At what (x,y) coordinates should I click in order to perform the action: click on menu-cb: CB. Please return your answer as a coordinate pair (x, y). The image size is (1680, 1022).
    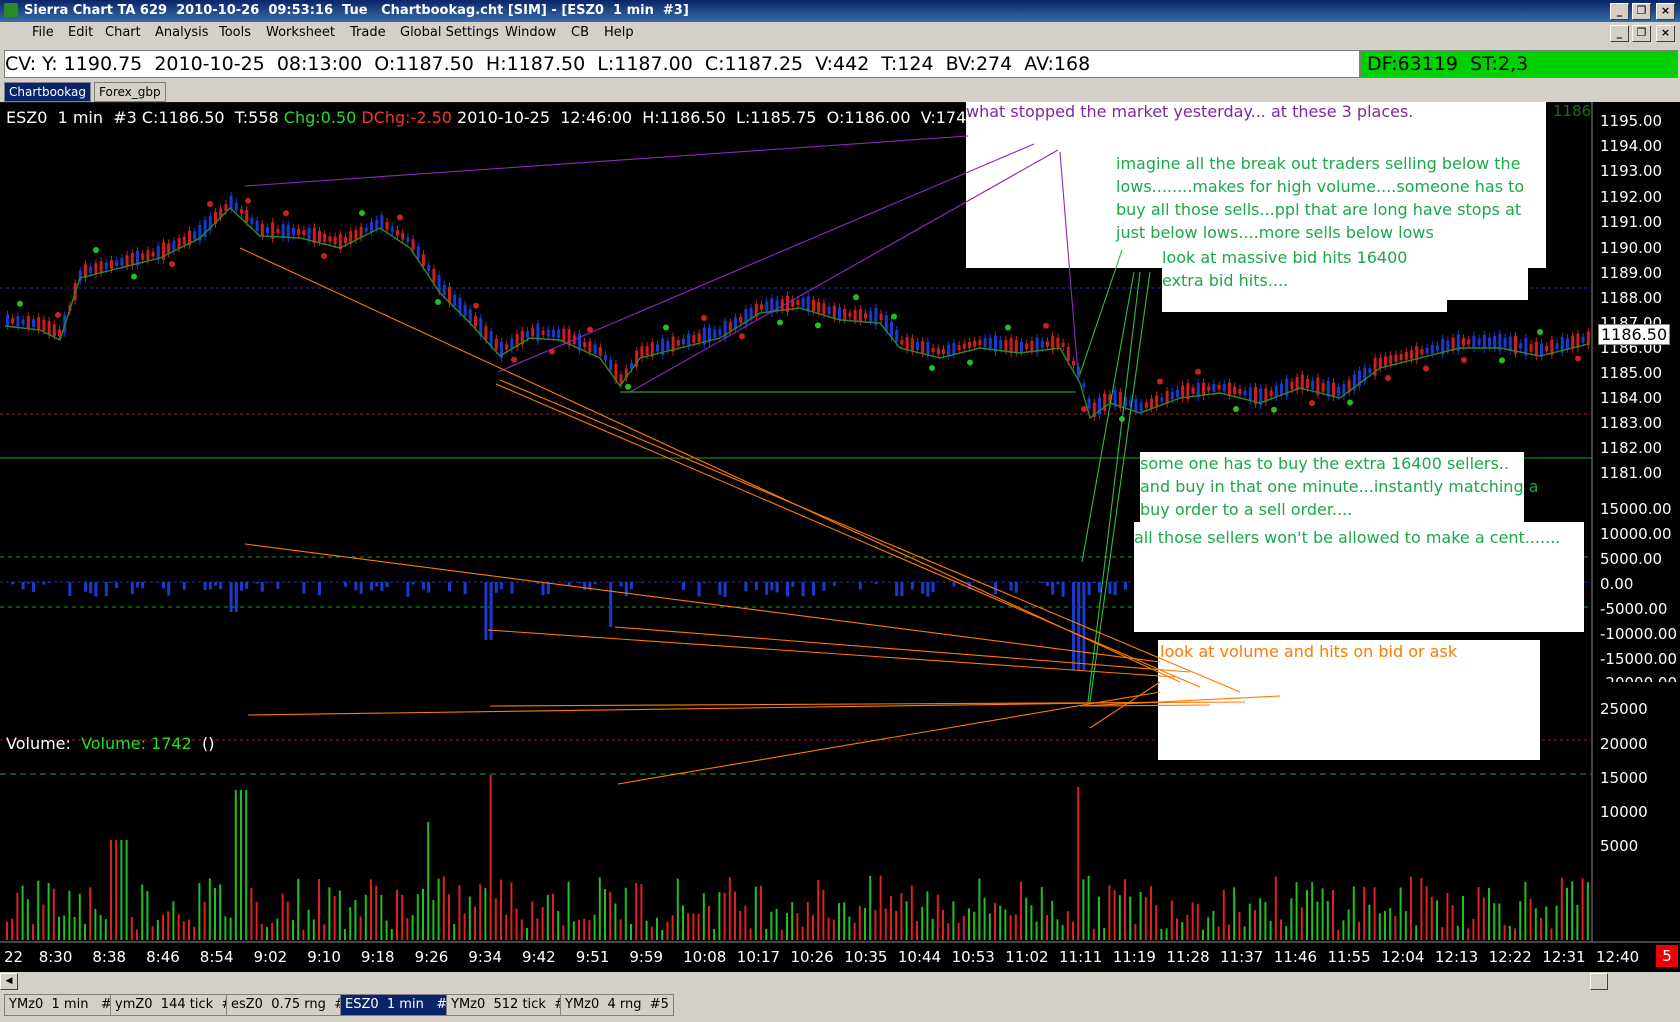
    Looking at the image, I should click on (580, 33).